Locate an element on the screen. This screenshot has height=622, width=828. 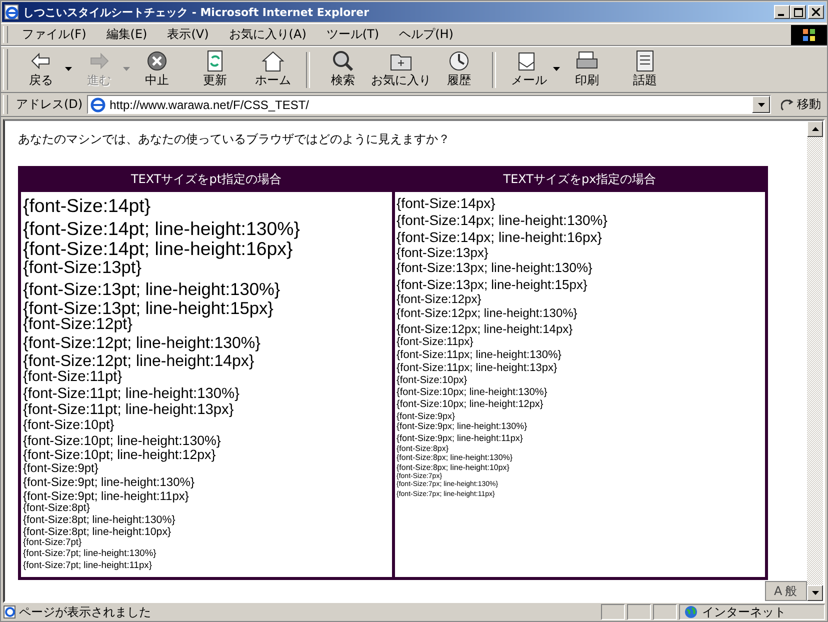
menu-item: ファイル(F) is located at coordinates (54, 34).